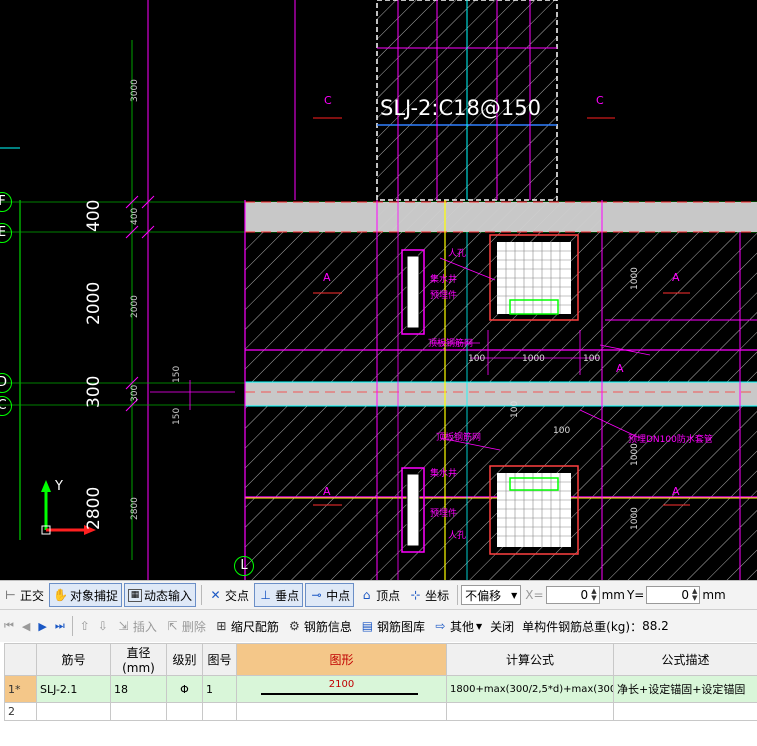 The height and width of the screenshot is (746, 757). I want to click on section-mark-c-right: C, so click(600, 100).